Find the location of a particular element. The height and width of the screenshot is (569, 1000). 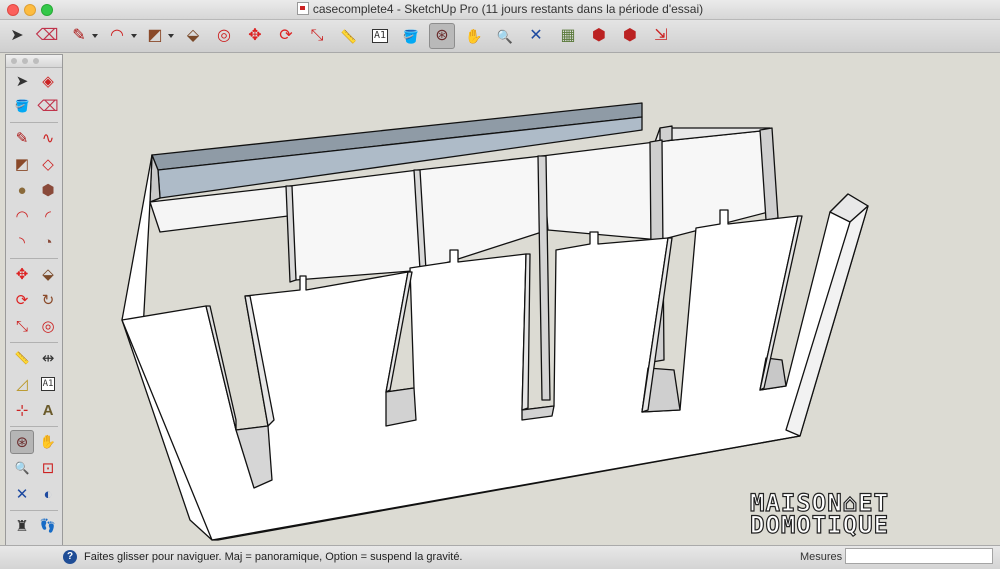

palette-rotated-rectangle-button: ◇ is located at coordinates (48, 164).